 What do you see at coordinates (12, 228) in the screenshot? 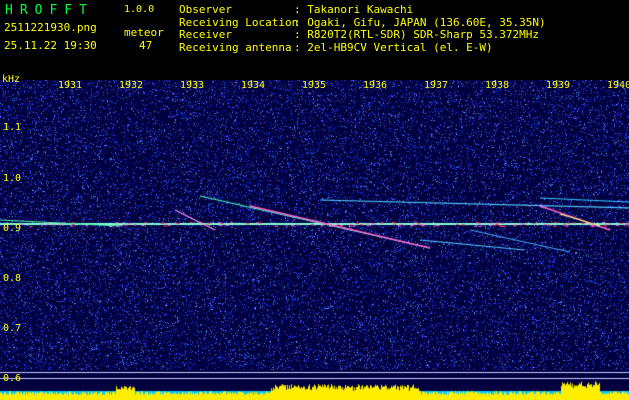
I see `y-tick-label: 0.9` at bounding box center [12, 228].